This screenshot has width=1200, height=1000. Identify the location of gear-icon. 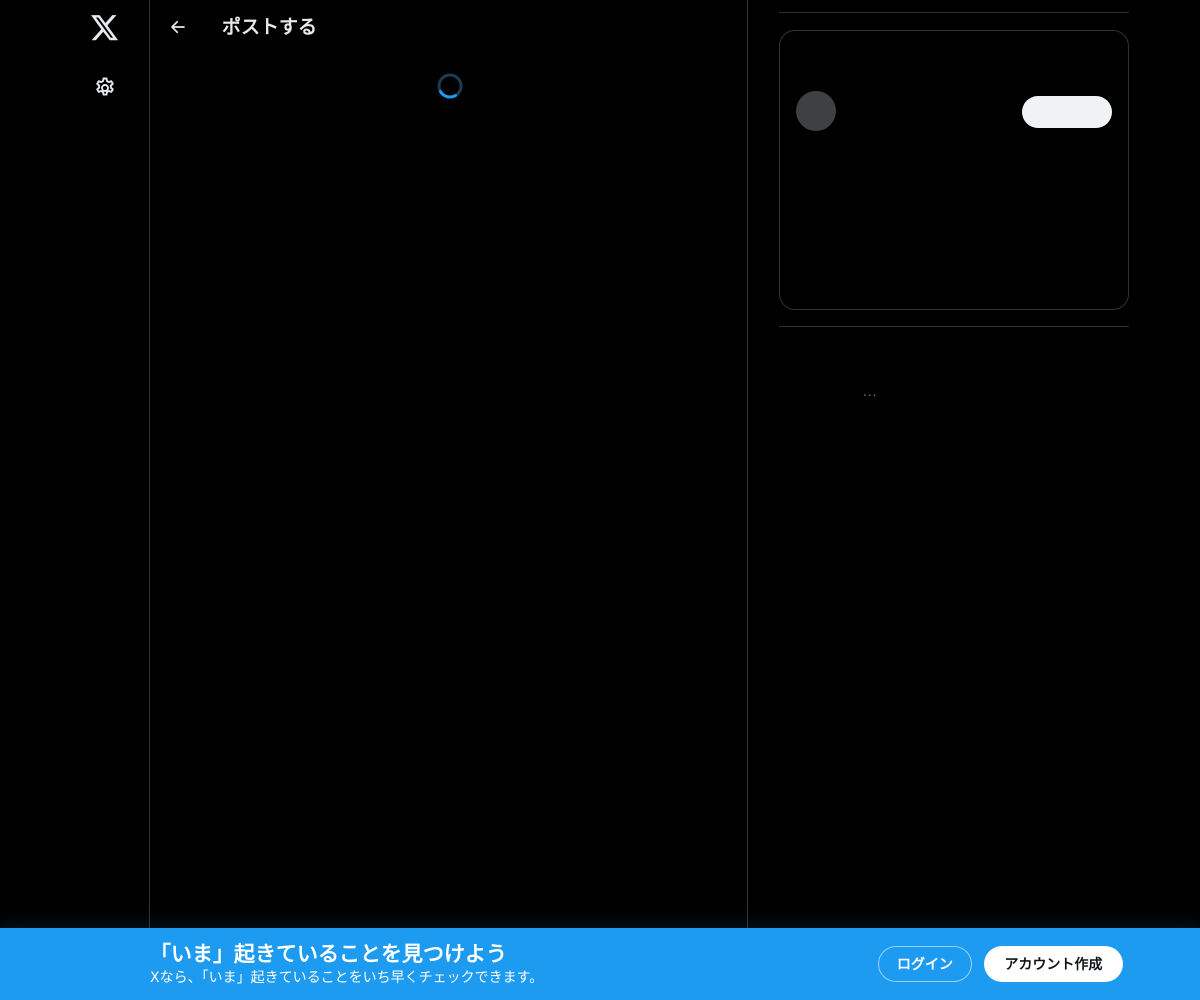
(105, 88).